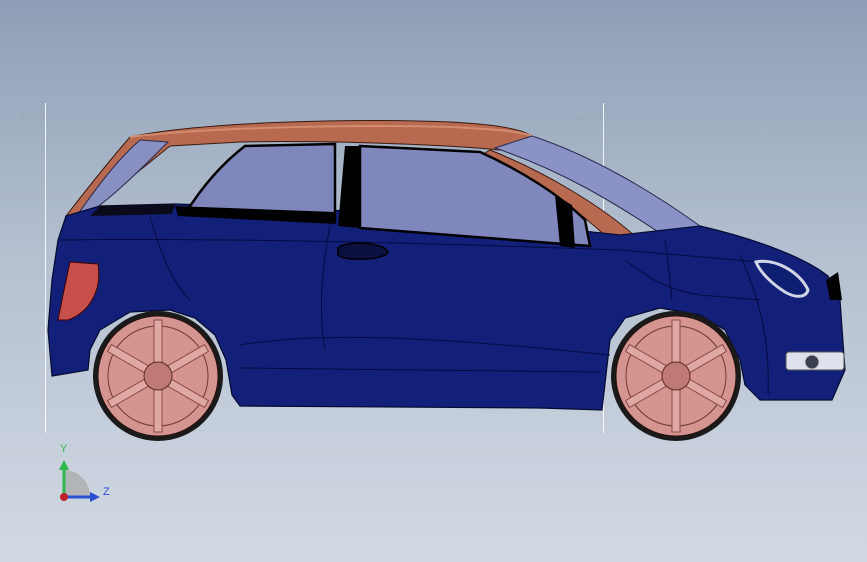  I want to click on triad-origin, so click(64, 497).